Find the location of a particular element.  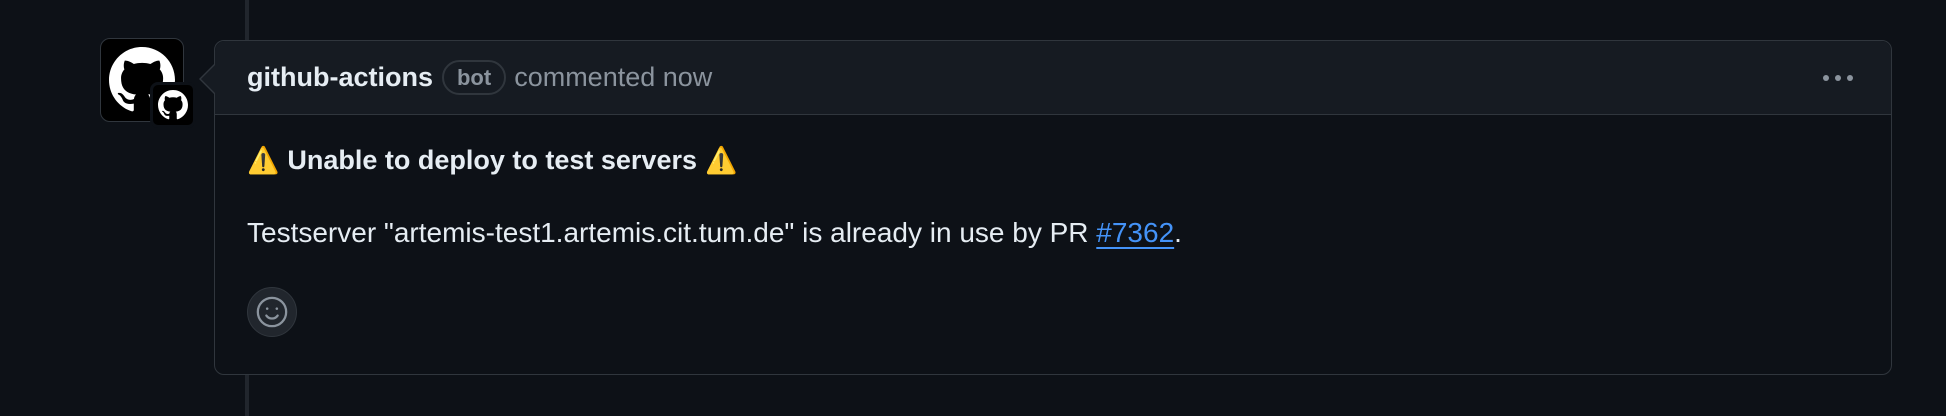

smiley-icon is located at coordinates (272, 312).